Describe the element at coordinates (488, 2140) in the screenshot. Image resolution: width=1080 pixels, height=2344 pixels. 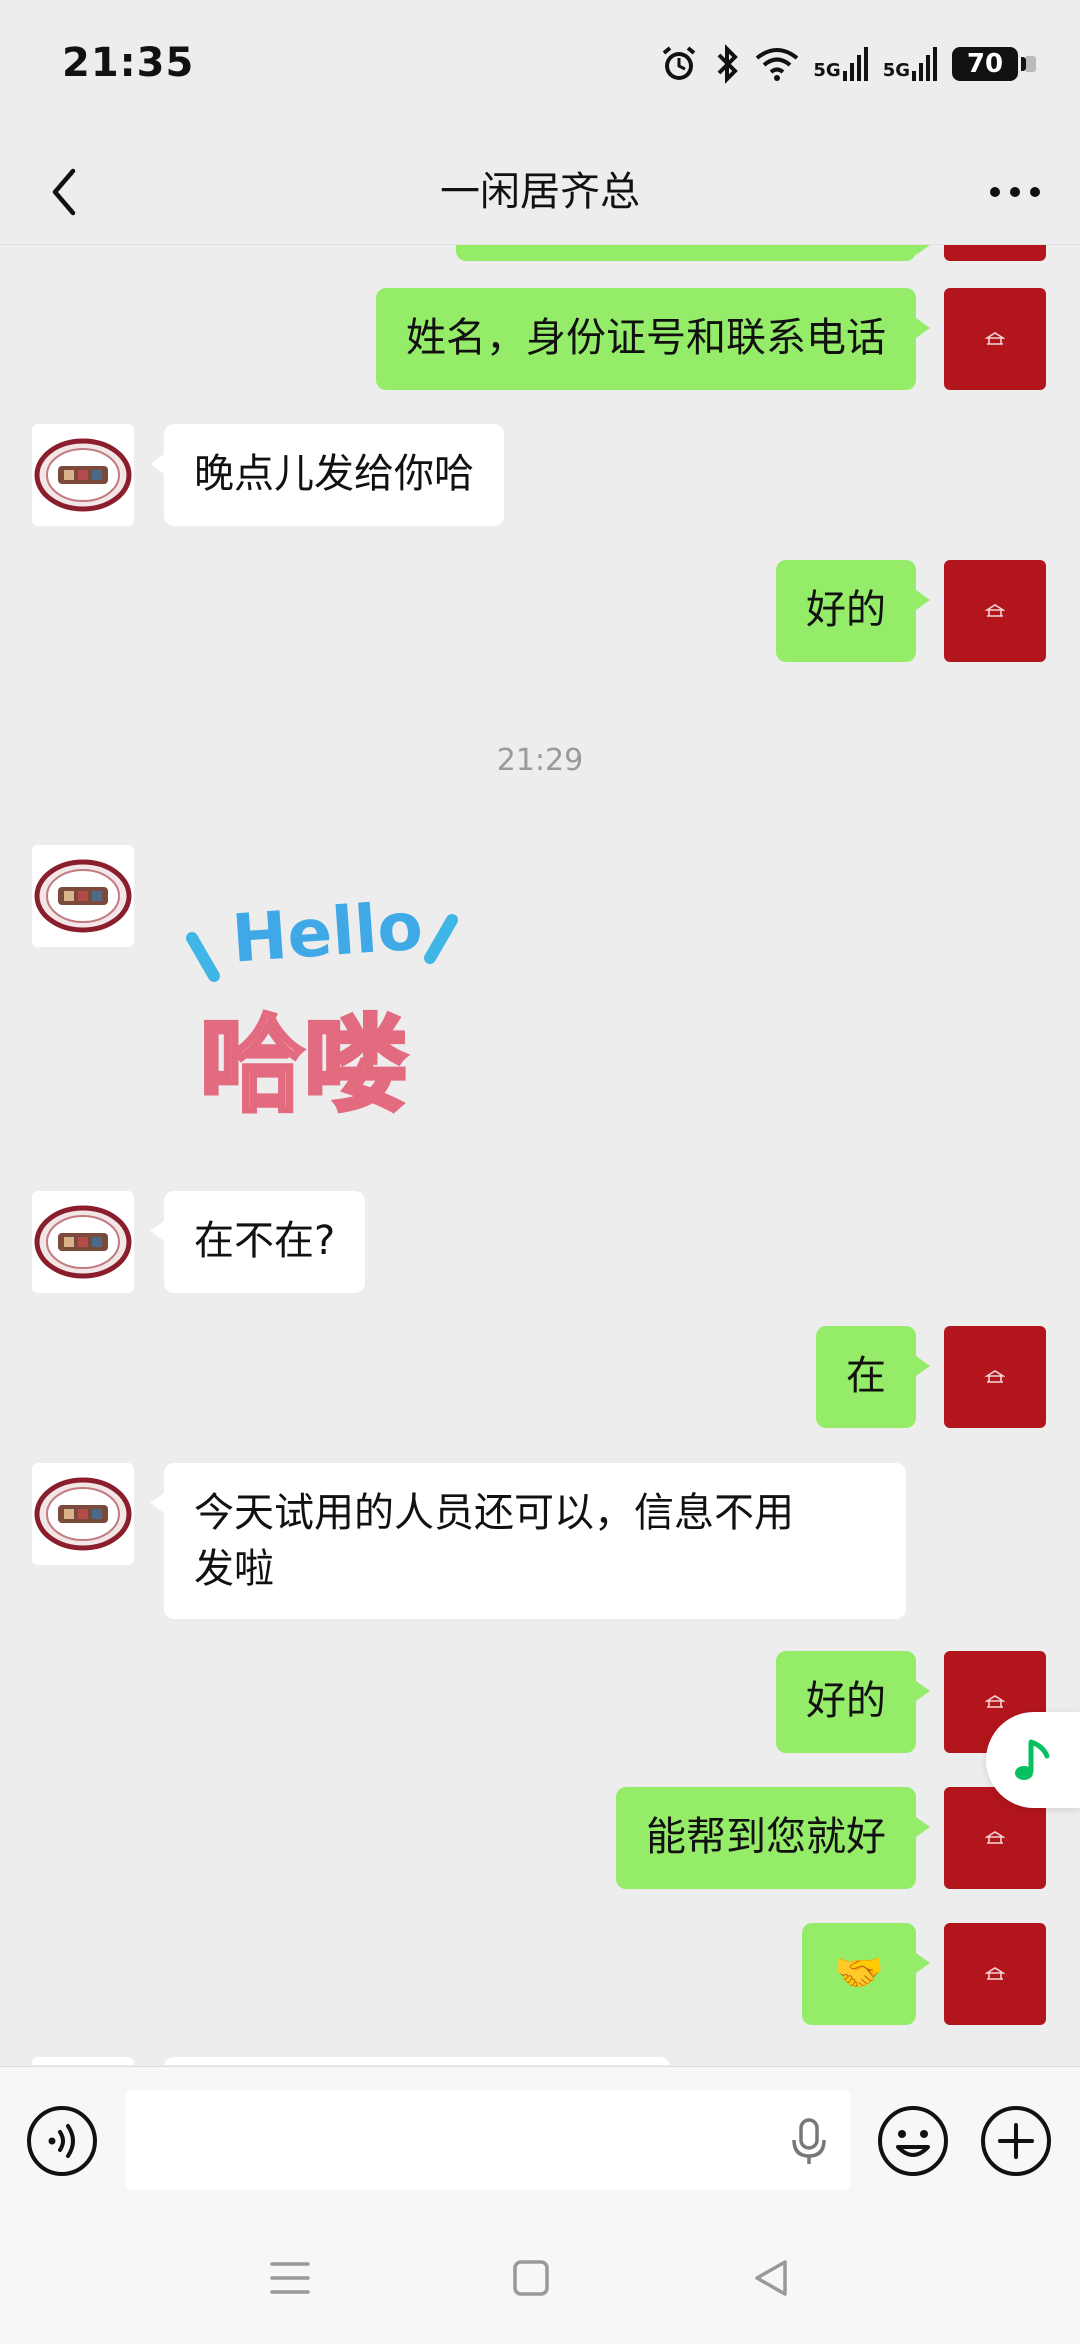
I see `message-input` at that location.